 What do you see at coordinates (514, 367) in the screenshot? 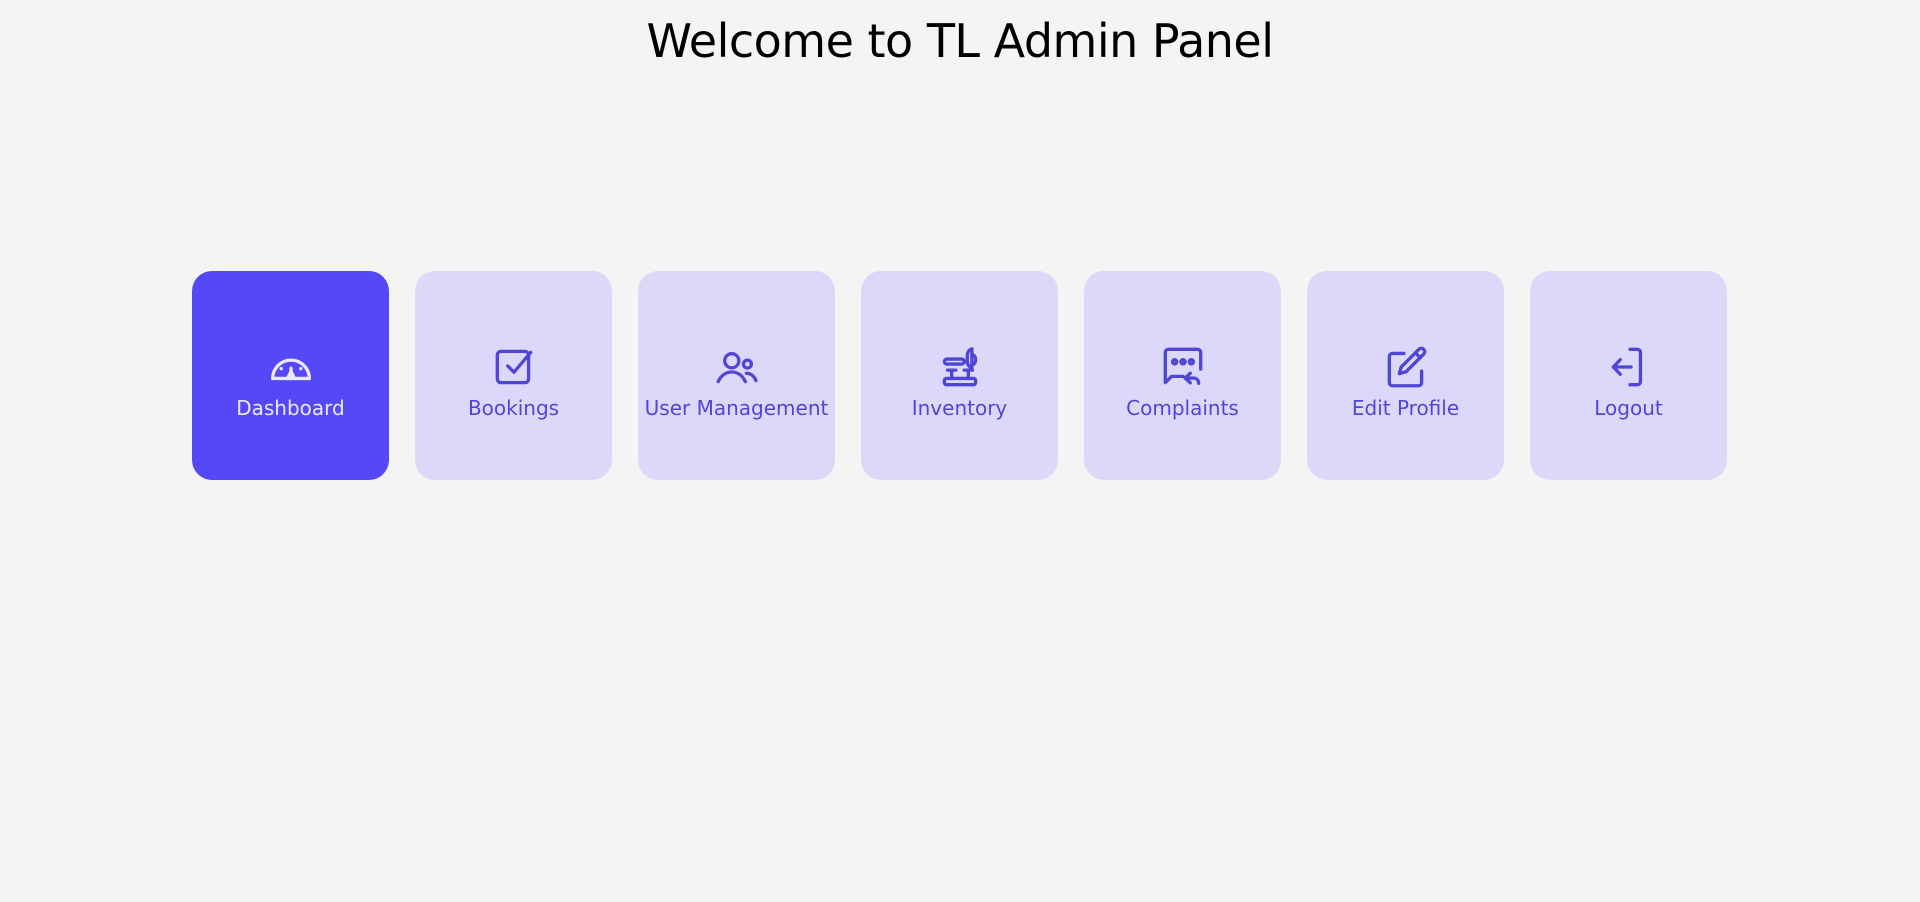
I see `checkbox-icon` at bounding box center [514, 367].